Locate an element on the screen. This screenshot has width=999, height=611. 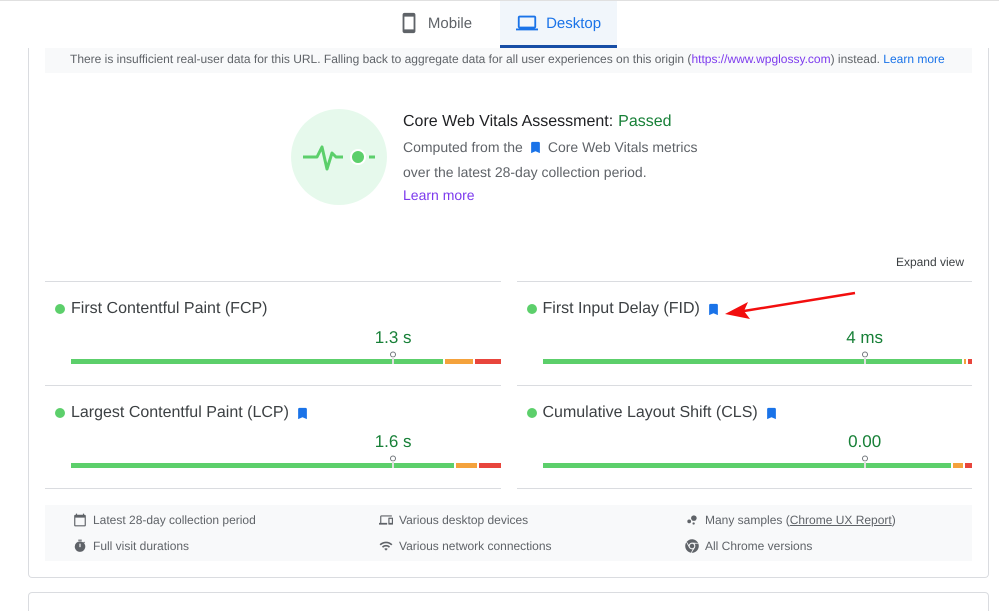
signal-icon is located at coordinates (386, 546).